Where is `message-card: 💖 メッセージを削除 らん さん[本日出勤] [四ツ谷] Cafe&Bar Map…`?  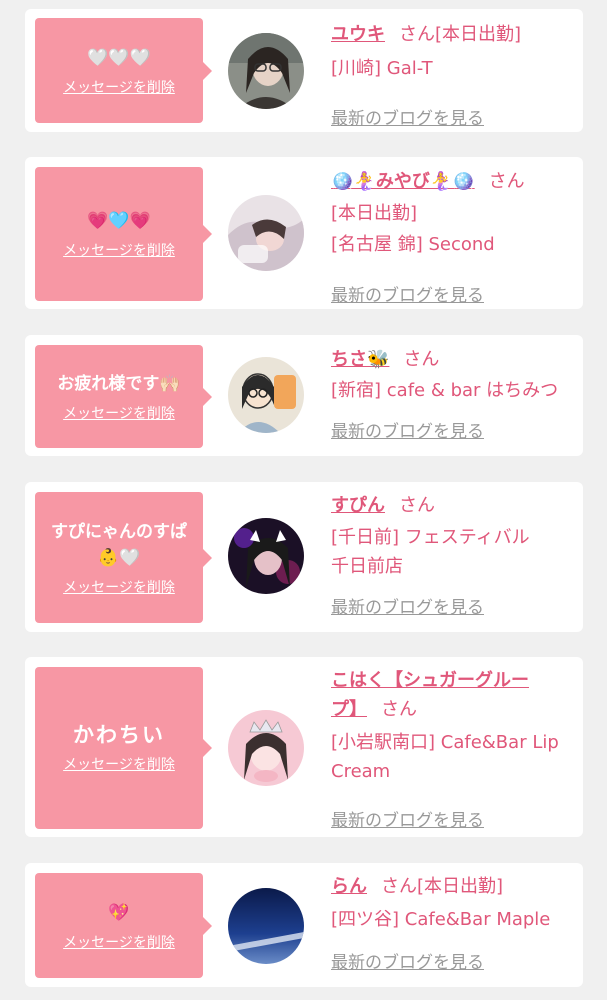 message-card: 💖 メッセージを削除 らん さん[本日出勤] [四ツ谷] Cafe&Bar Map… is located at coordinates (304, 925).